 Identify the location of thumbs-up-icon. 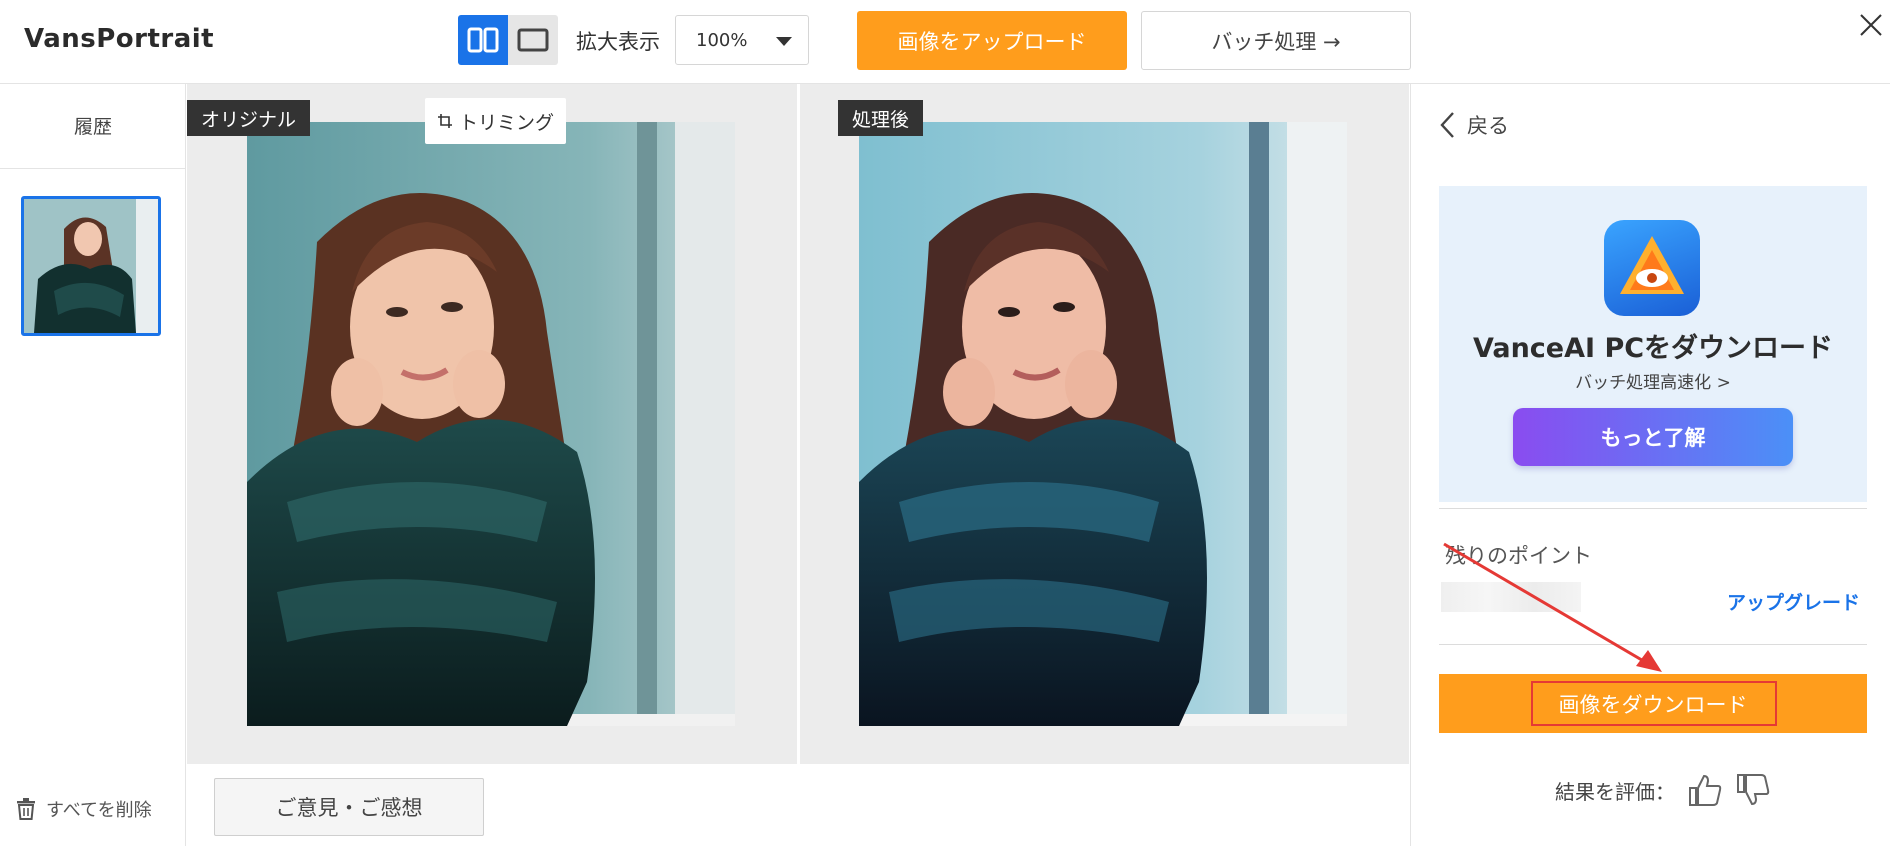
(1705, 790).